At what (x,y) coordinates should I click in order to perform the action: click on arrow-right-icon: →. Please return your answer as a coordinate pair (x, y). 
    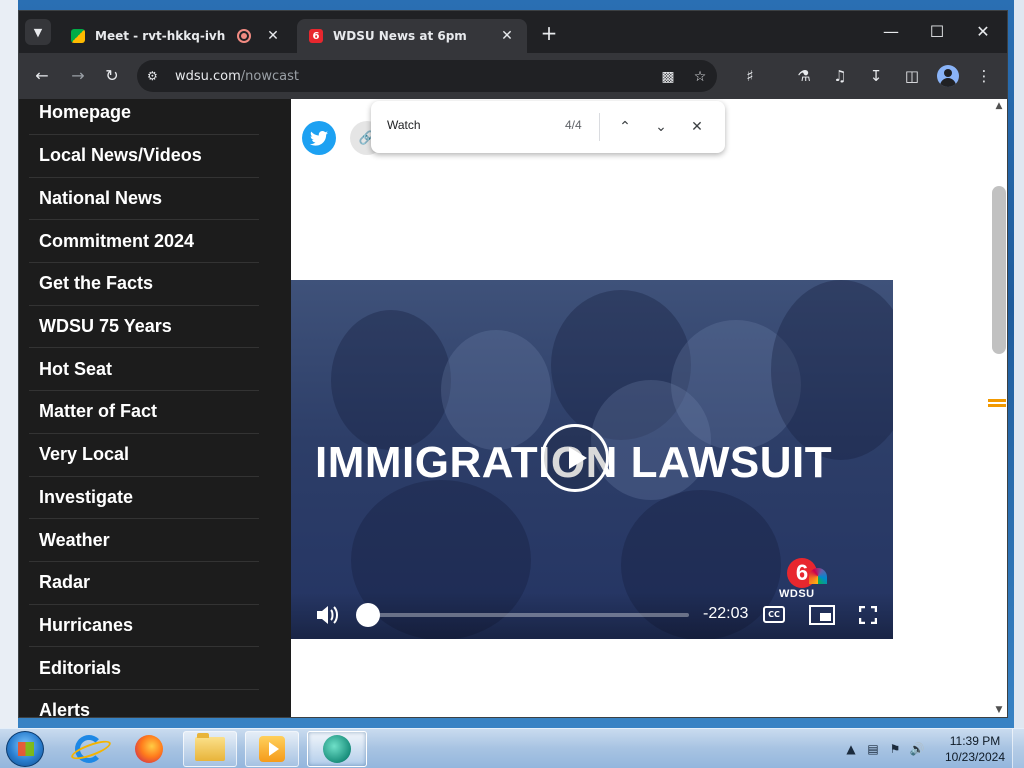
    Looking at the image, I should click on (78, 75).